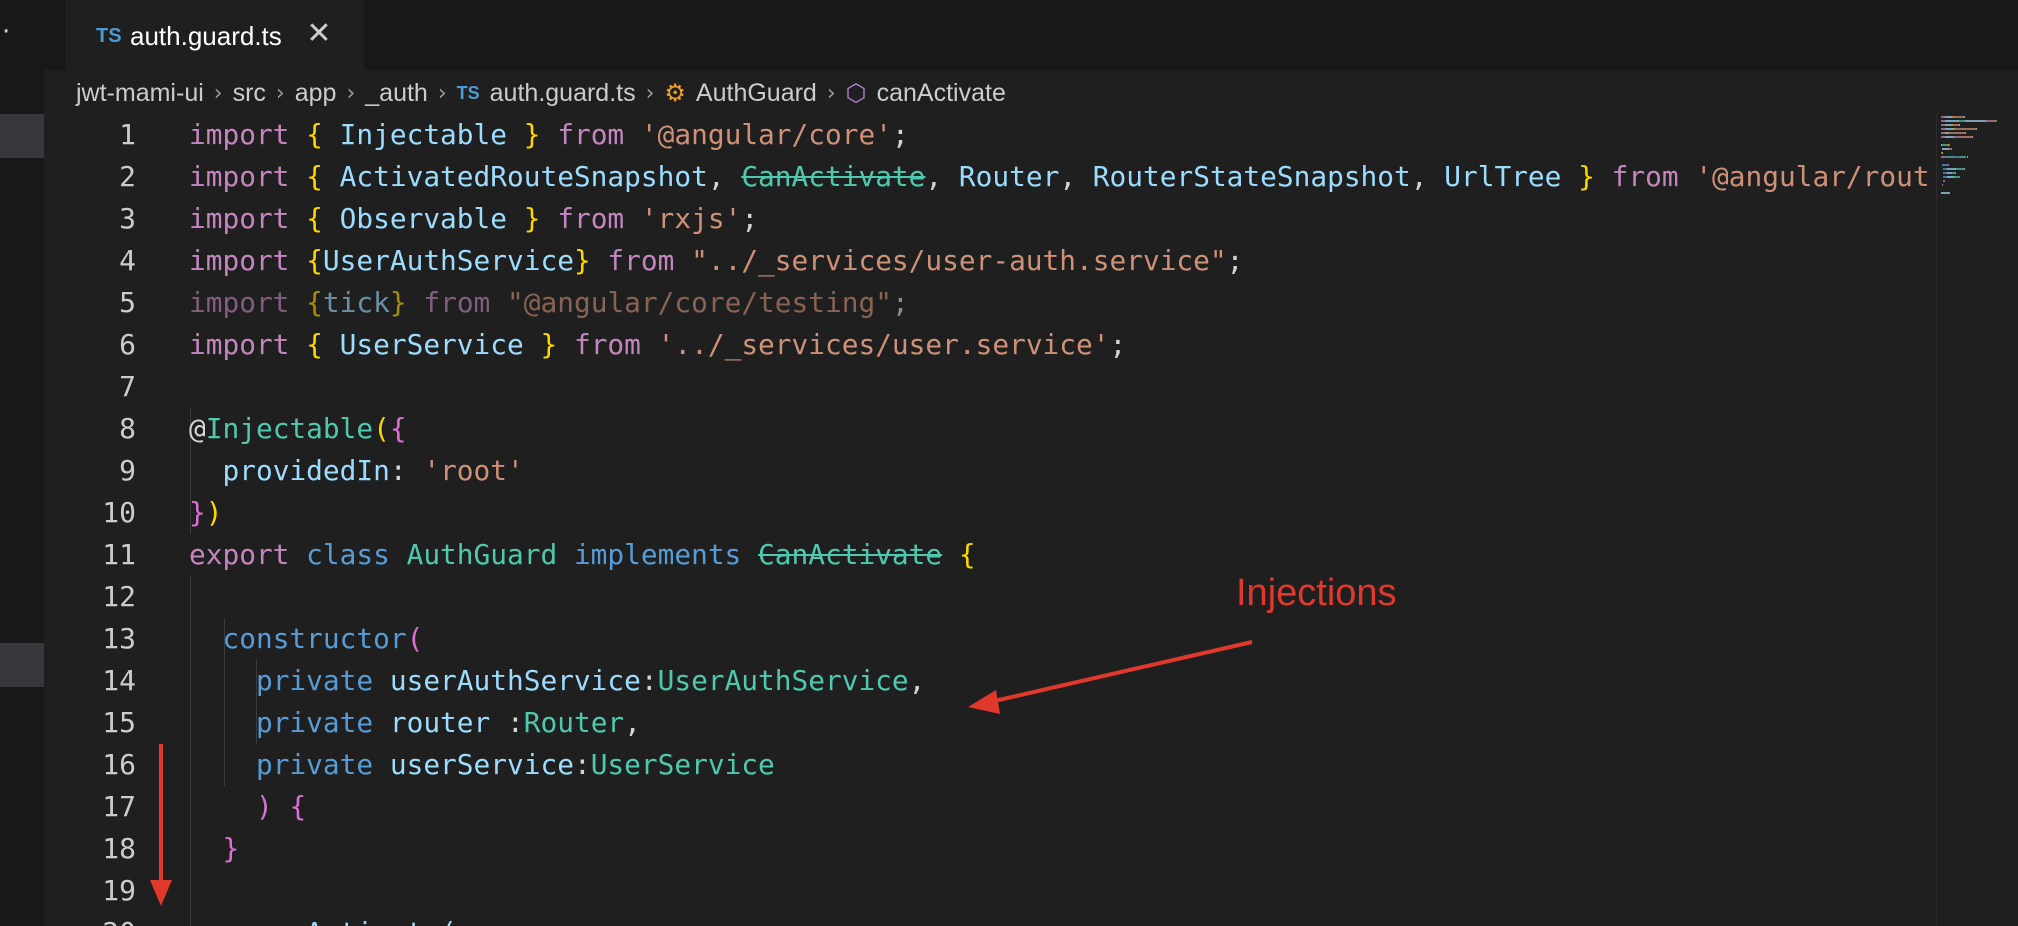 The height and width of the screenshot is (926, 2018). I want to click on close-icon: ✕, so click(319, 34).